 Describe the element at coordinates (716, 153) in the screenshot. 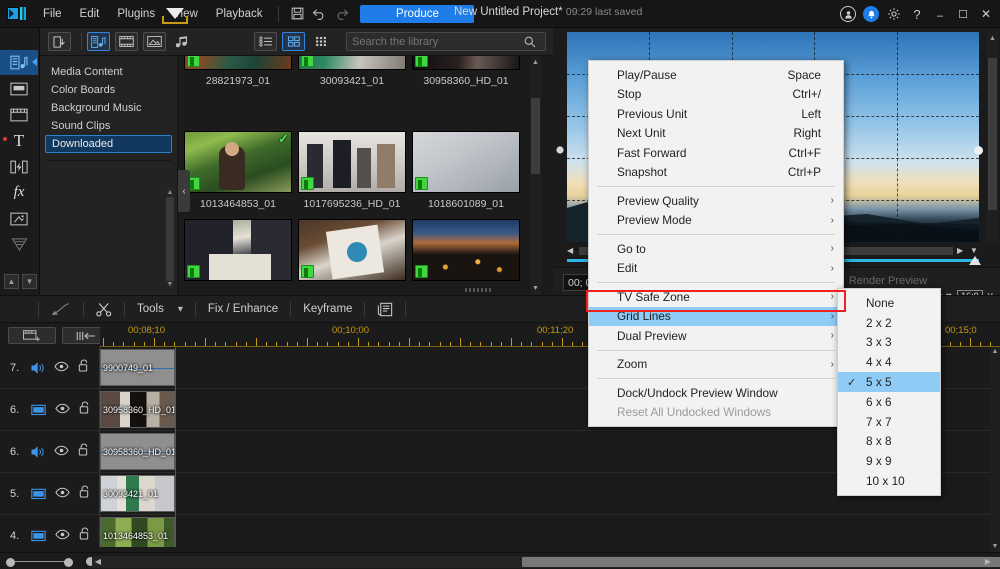

I see `menu-item-fast-forward: Fast Forward Ctrl+F` at that location.